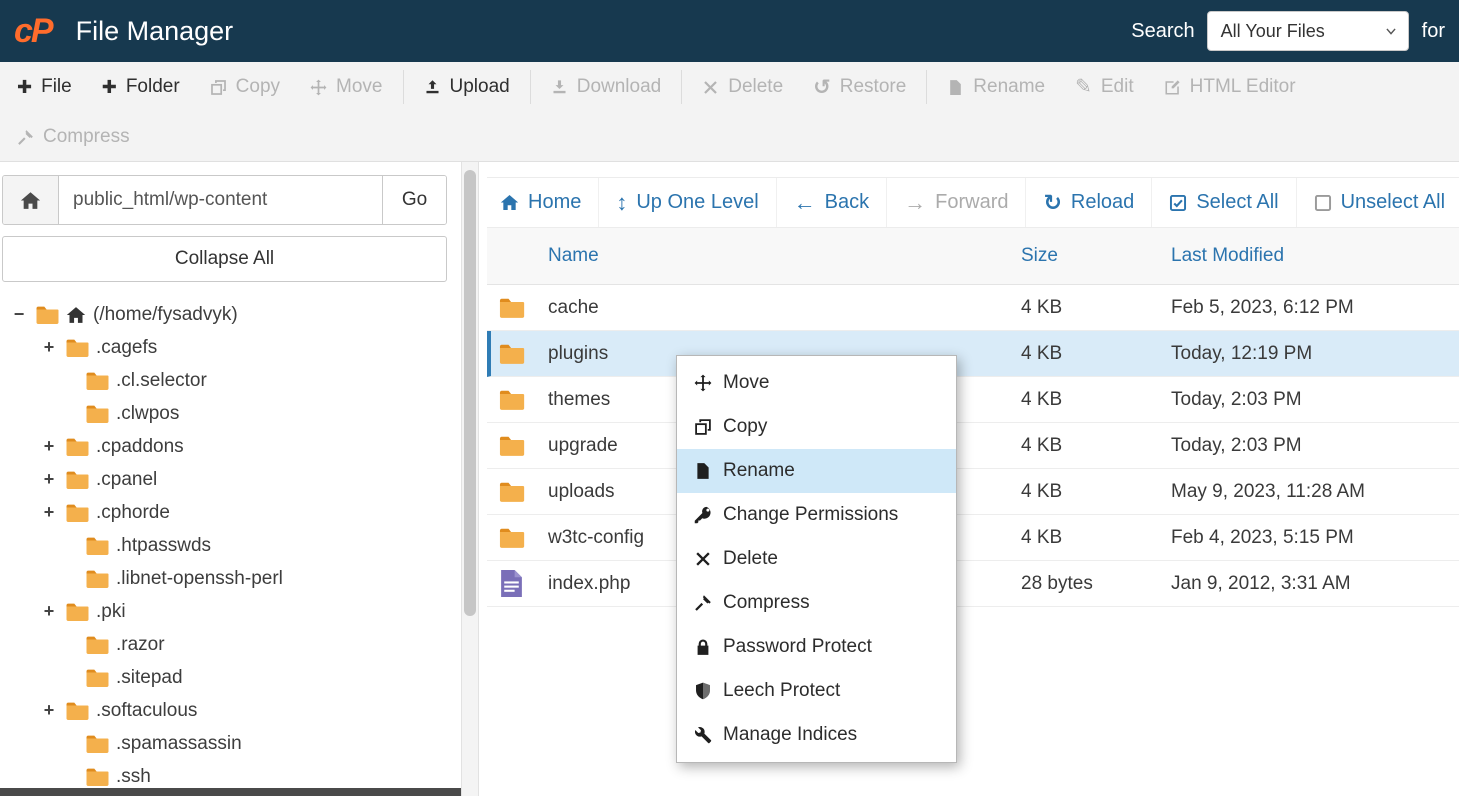  What do you see at coordinates (109, 87) in the screenshot?
I see `add-folder-icon: ✚` at bounding box center [109, 87].